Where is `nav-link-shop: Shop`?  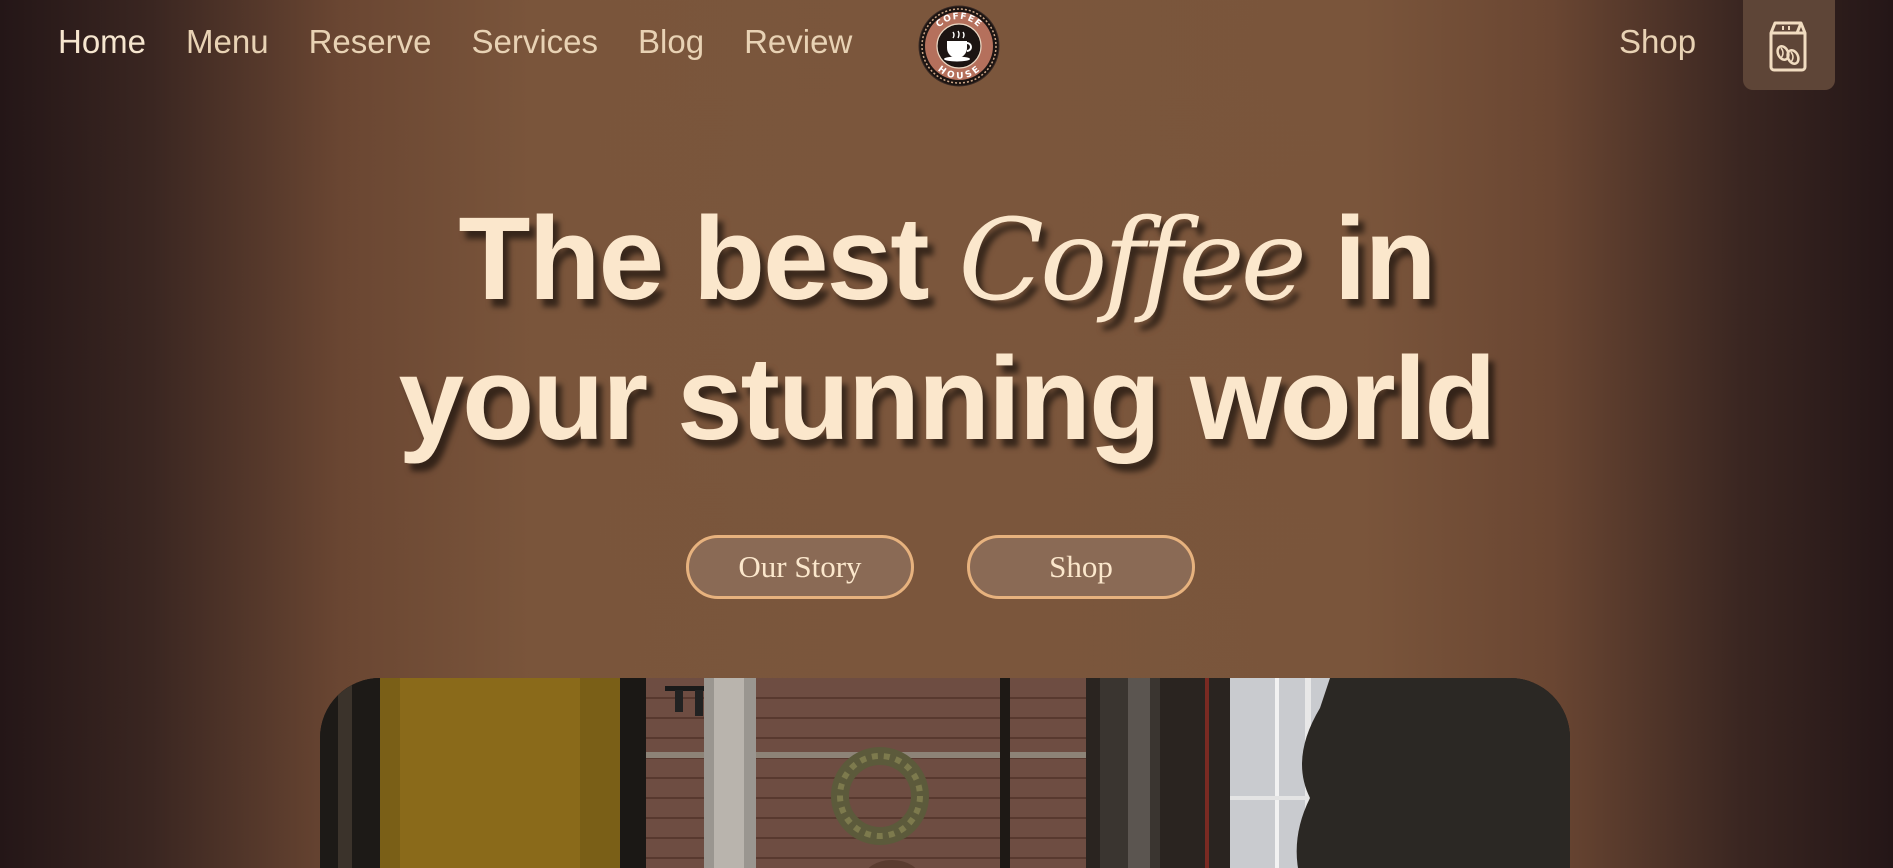
nav-link-shop: Shop is located at coordinates (1657, 42).